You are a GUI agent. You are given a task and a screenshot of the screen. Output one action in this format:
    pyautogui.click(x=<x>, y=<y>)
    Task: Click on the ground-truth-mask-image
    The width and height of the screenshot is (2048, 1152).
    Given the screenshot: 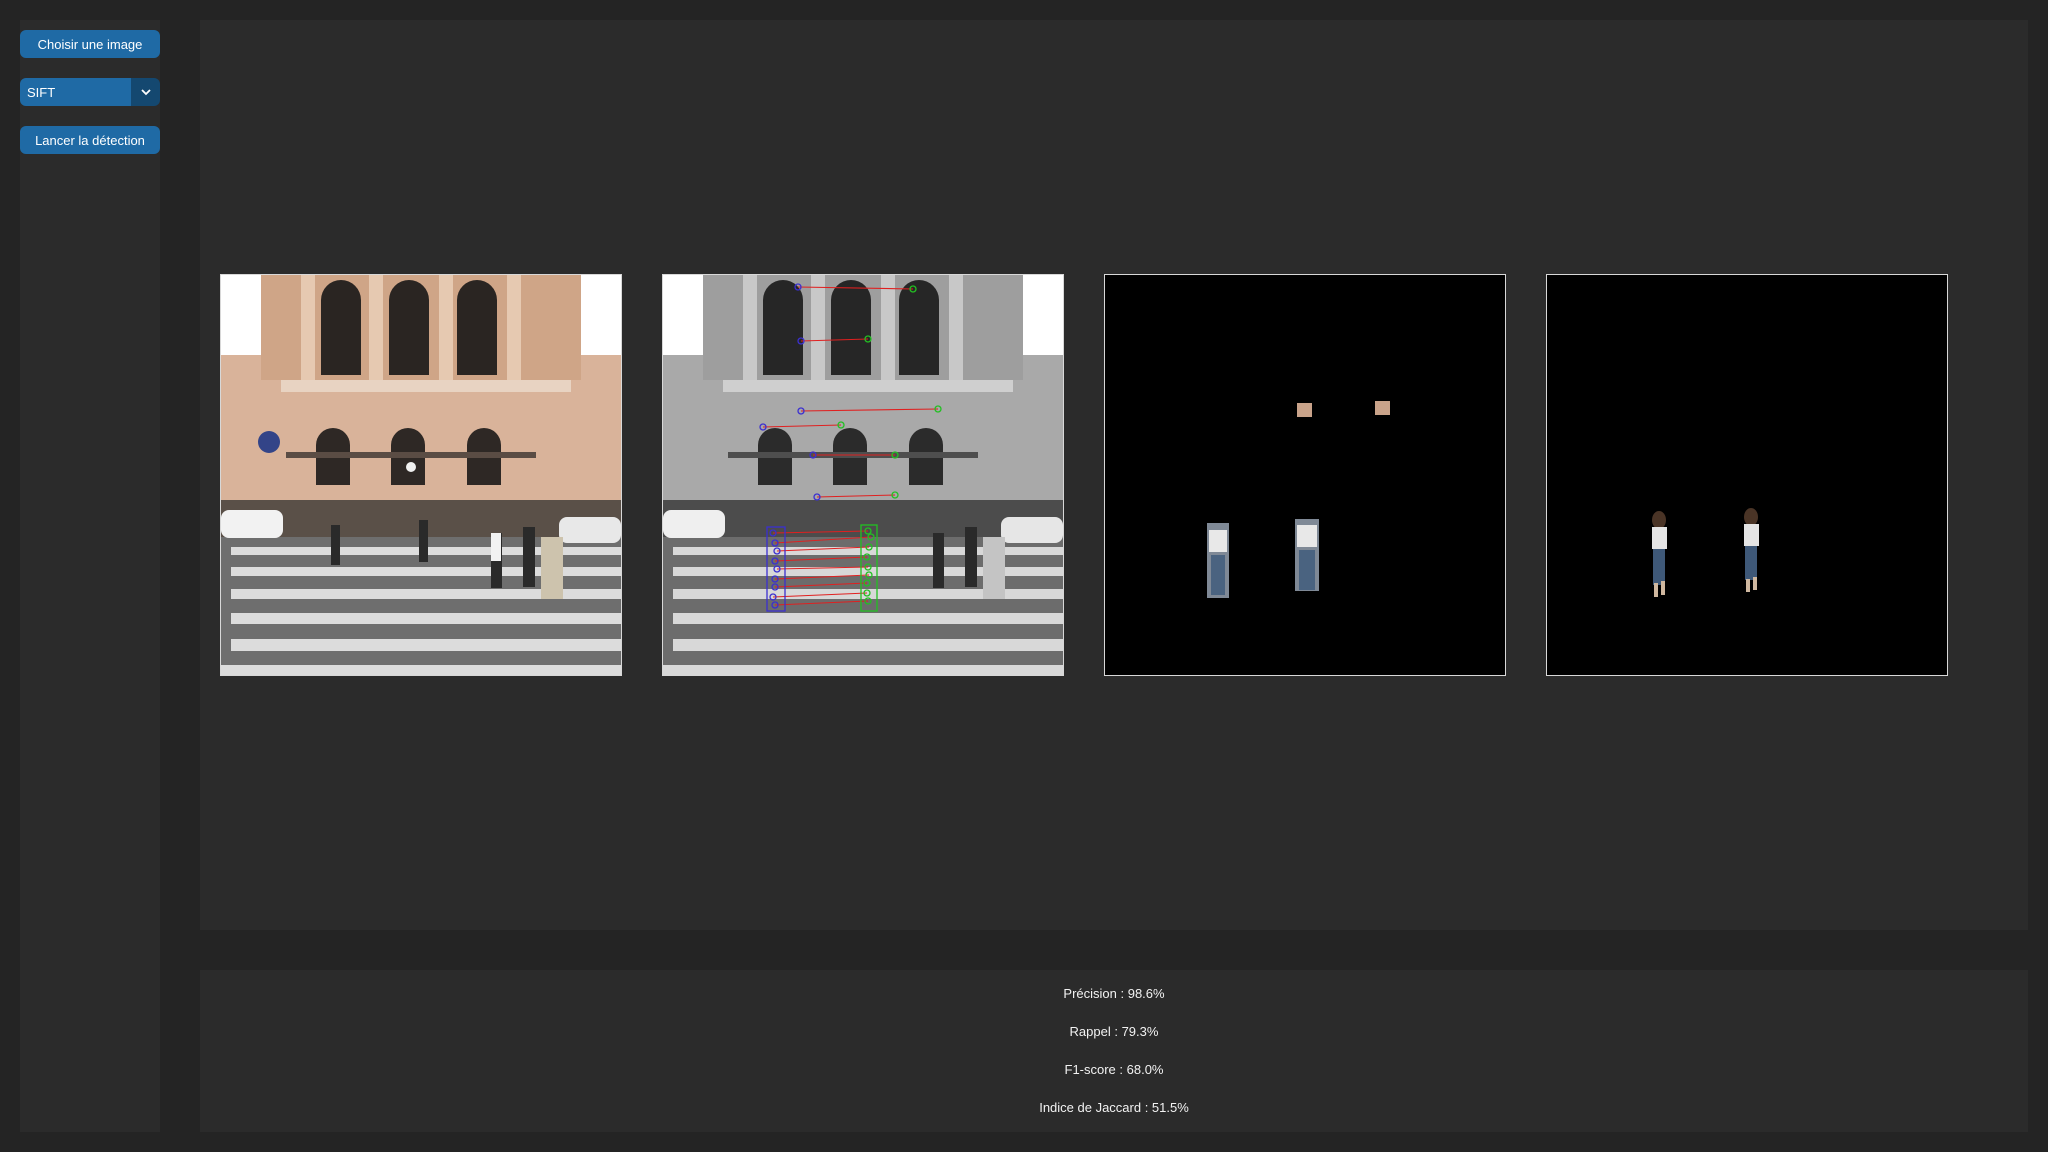 What is the action you would take?
    pyautogui.click(x=1747, y=475)
    